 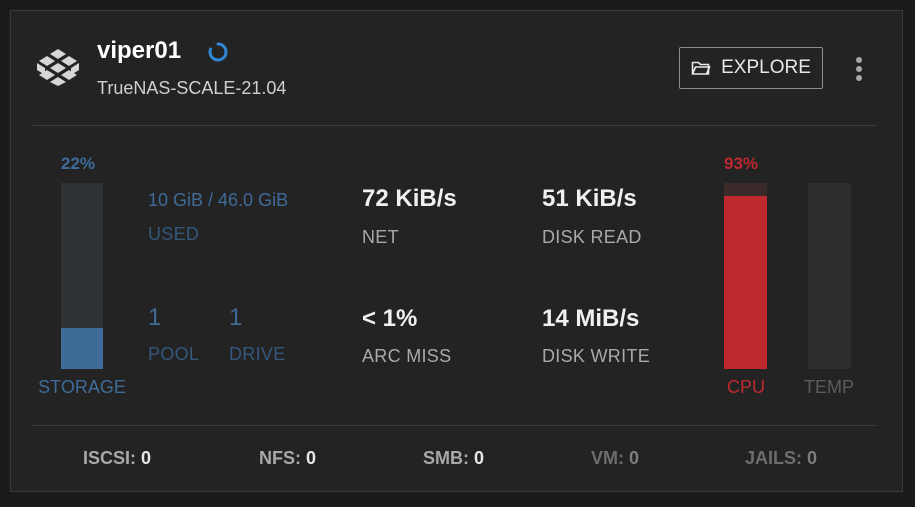 What do you see at coordinates (311, 458) in the screenshot?
I see `service-nfs-value: 0` at bounding box center [311, 458].